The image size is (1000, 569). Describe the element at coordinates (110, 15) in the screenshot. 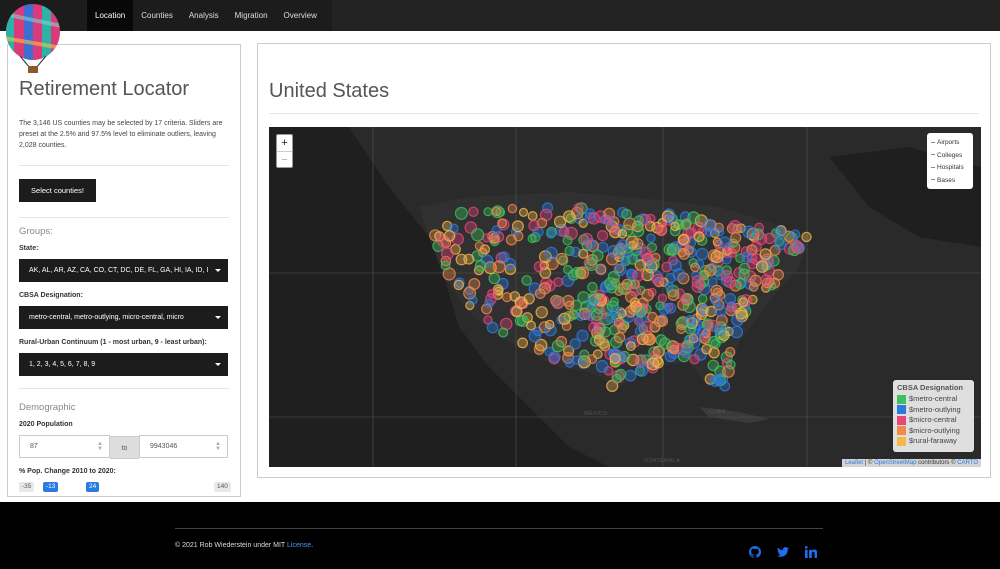

I see `tab-location: Location` at that location.